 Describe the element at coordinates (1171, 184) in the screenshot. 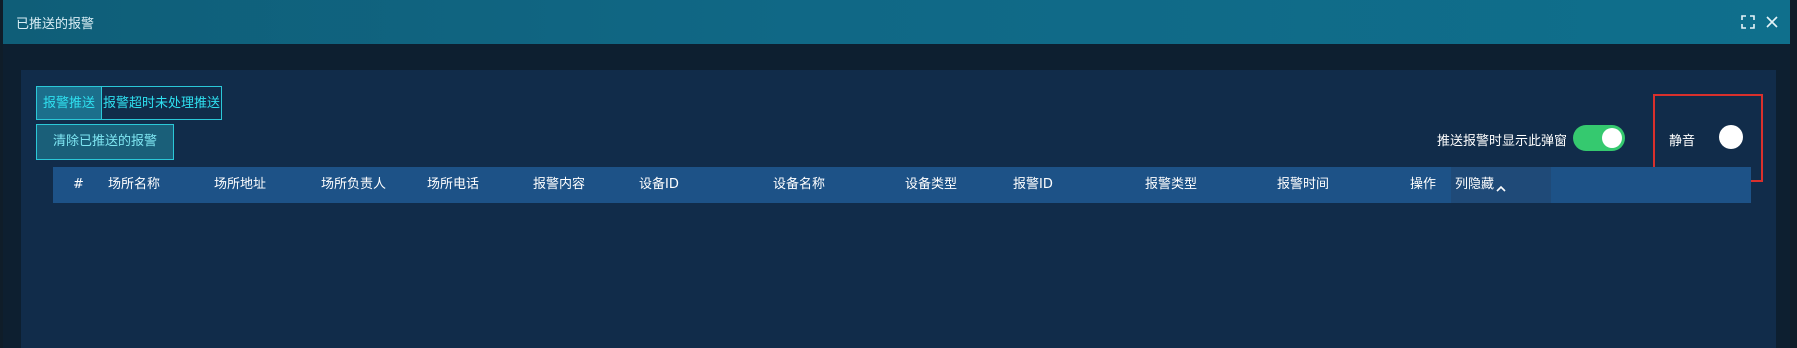

I see `col-alarm-type: 报警类型` at that location.